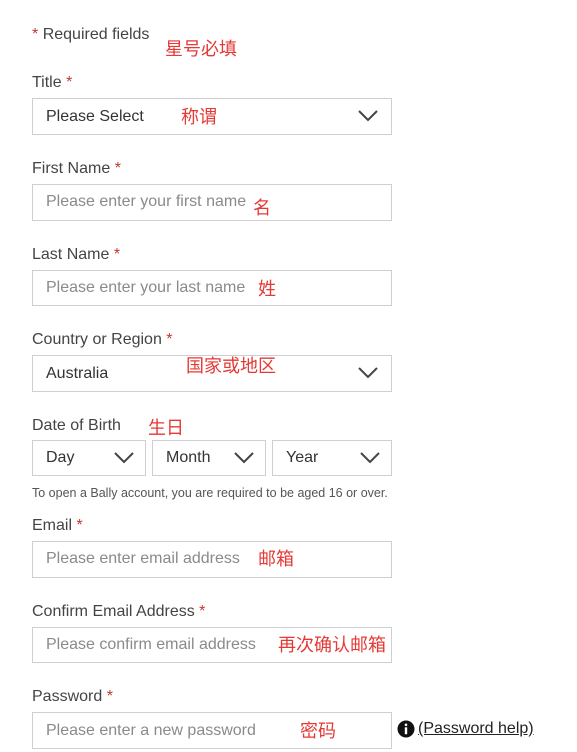  What do you see at coordinates (96, 34) in the screenshot?
I see `required-fields-text: Required fields` at bounding box center [96, 34].